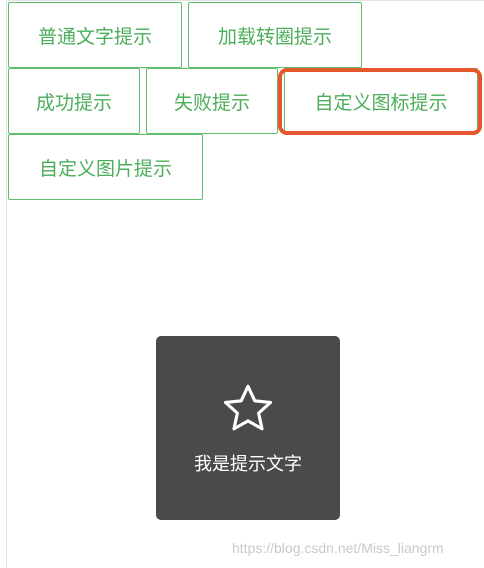 This screenshot has width=484, height=568. I want to click on custom-image-toast-button: 自定义图片提示, so click(105, 167).